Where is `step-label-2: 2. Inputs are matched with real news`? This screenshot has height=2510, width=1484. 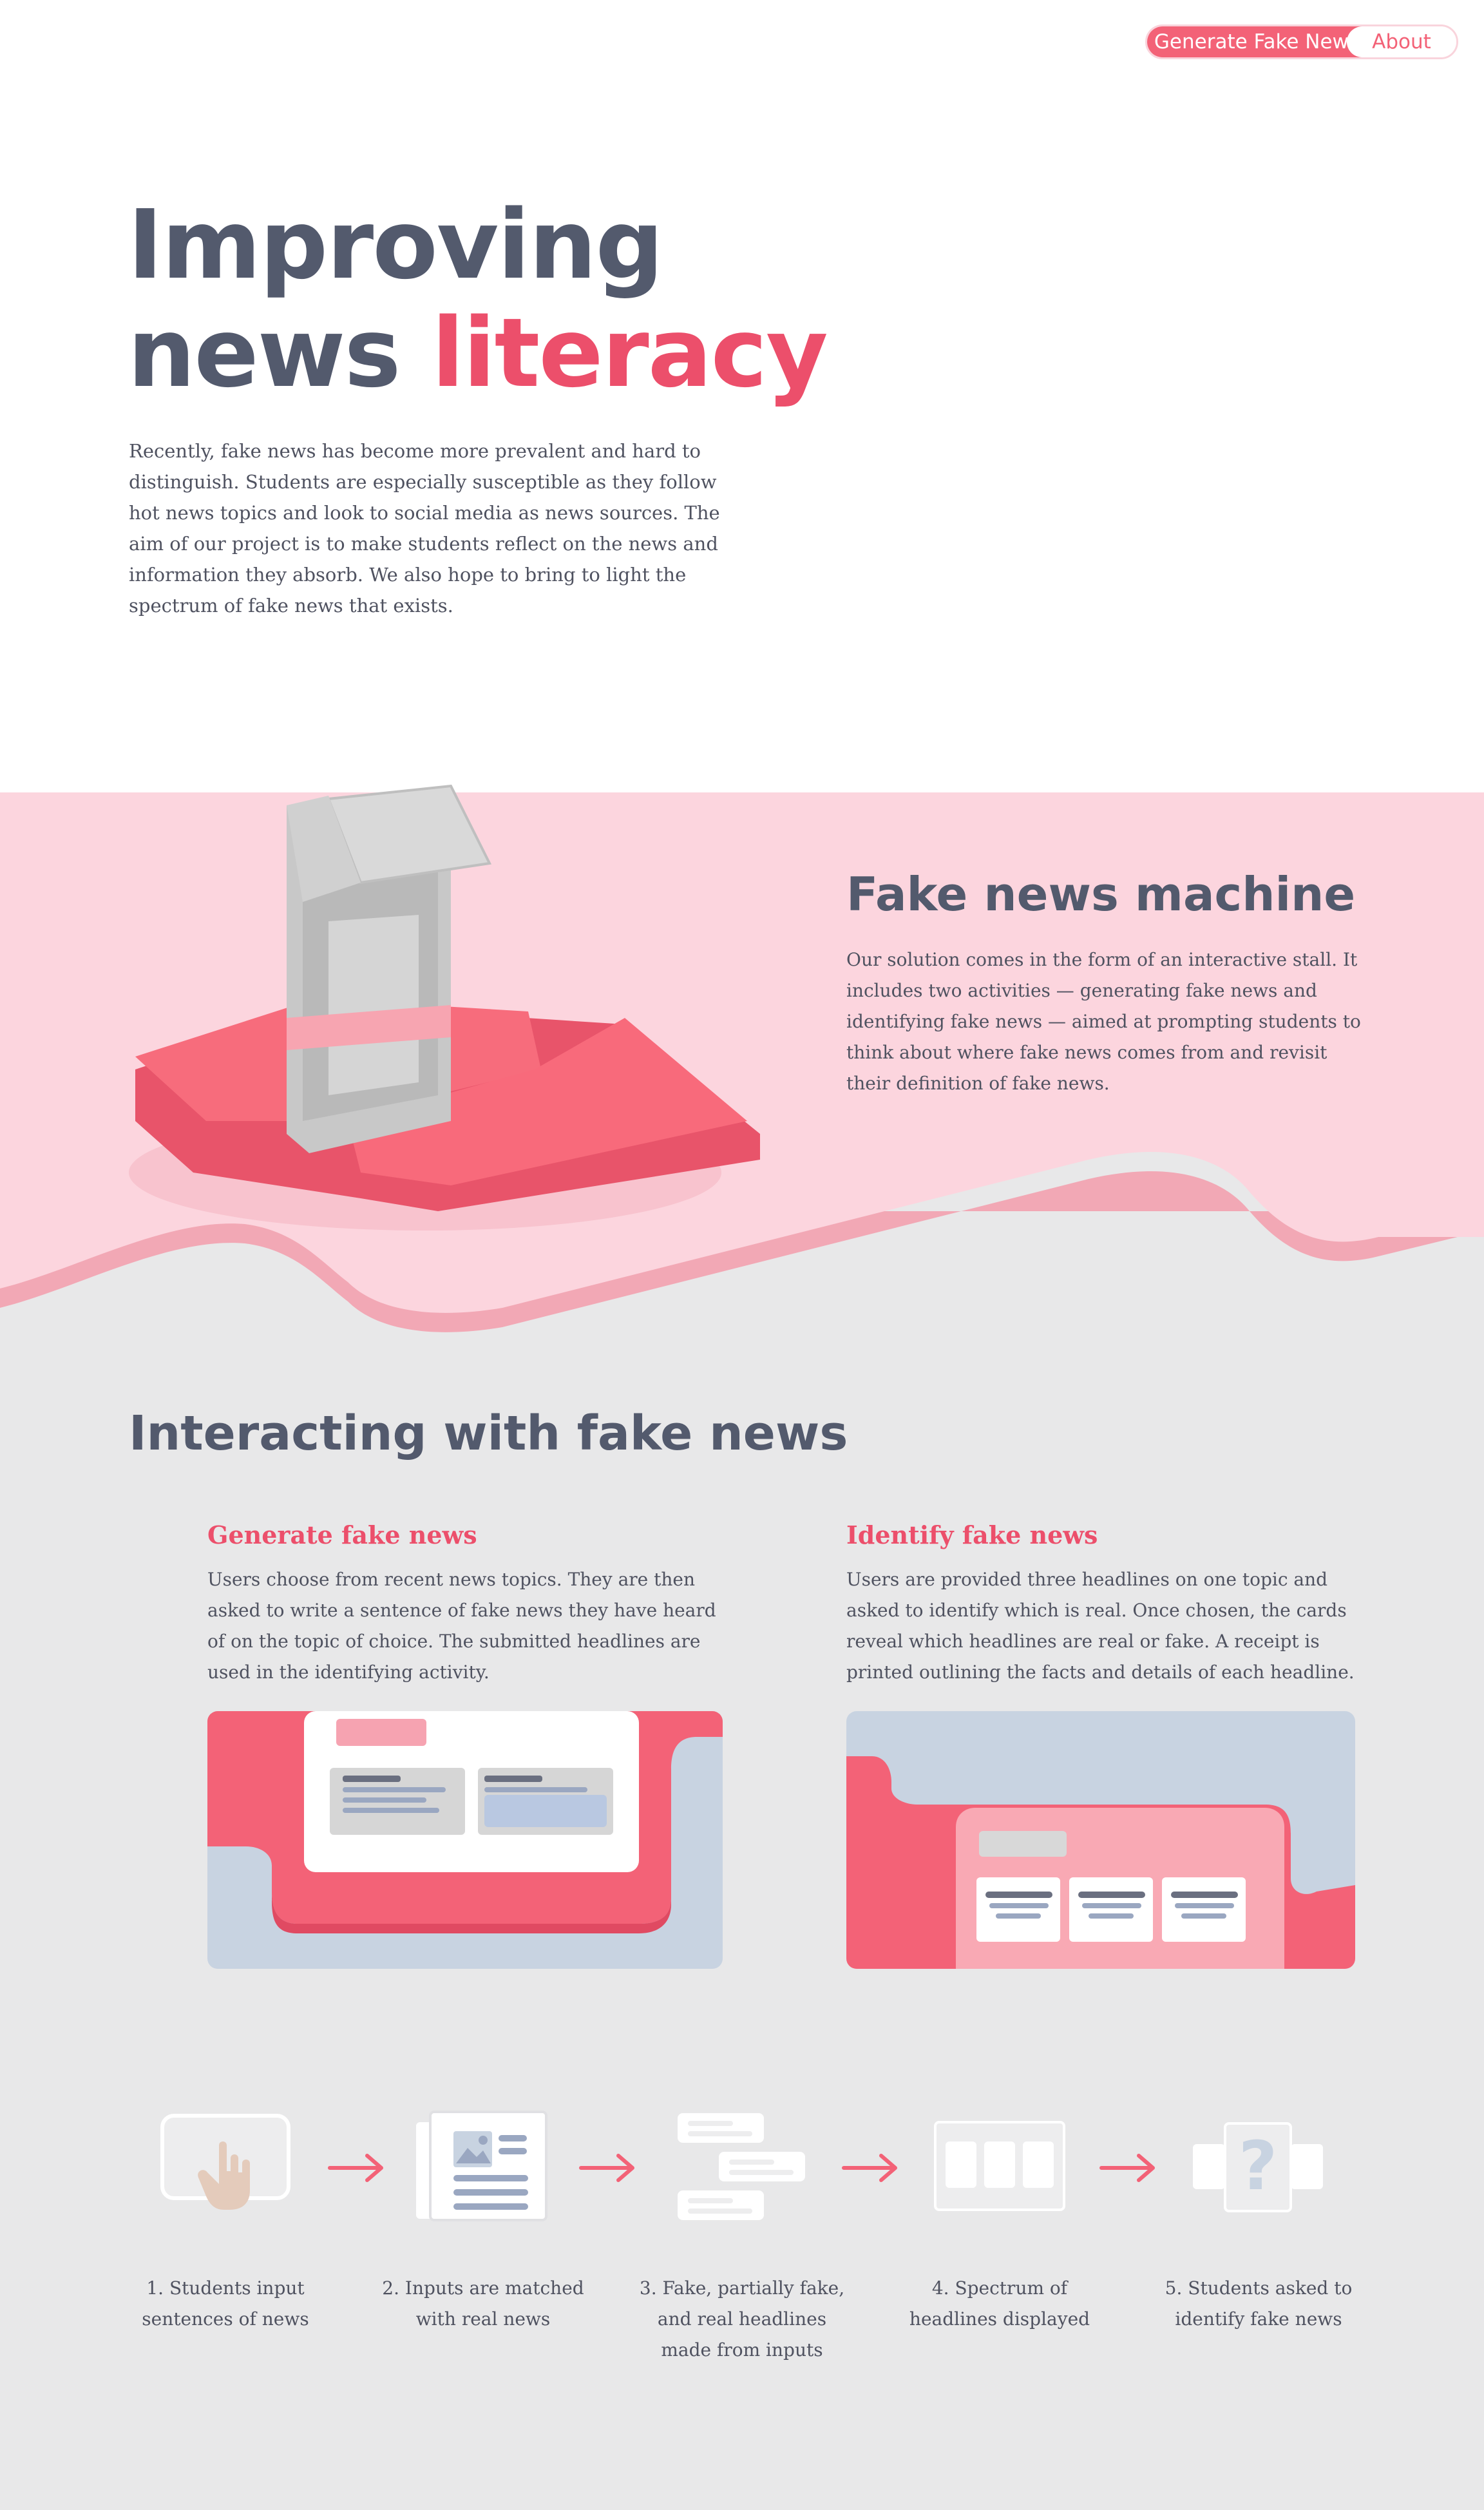 step-label-2: 2. Inputs are matched with real news is located at coordinates (483, 2303).